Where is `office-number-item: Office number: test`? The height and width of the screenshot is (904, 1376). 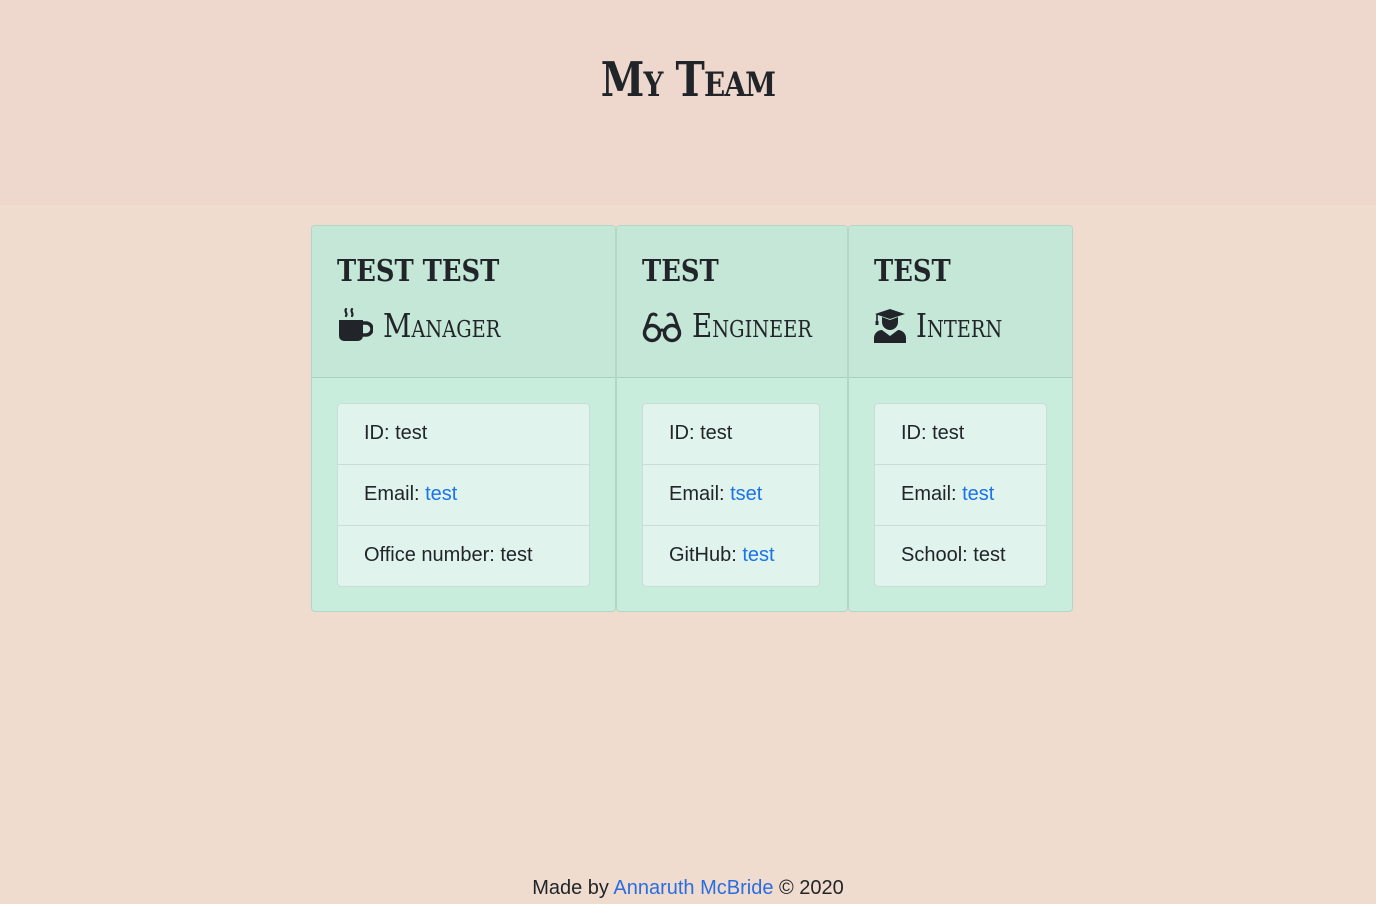 office-number-item: Office number: test is located at coordinates (463, 556).